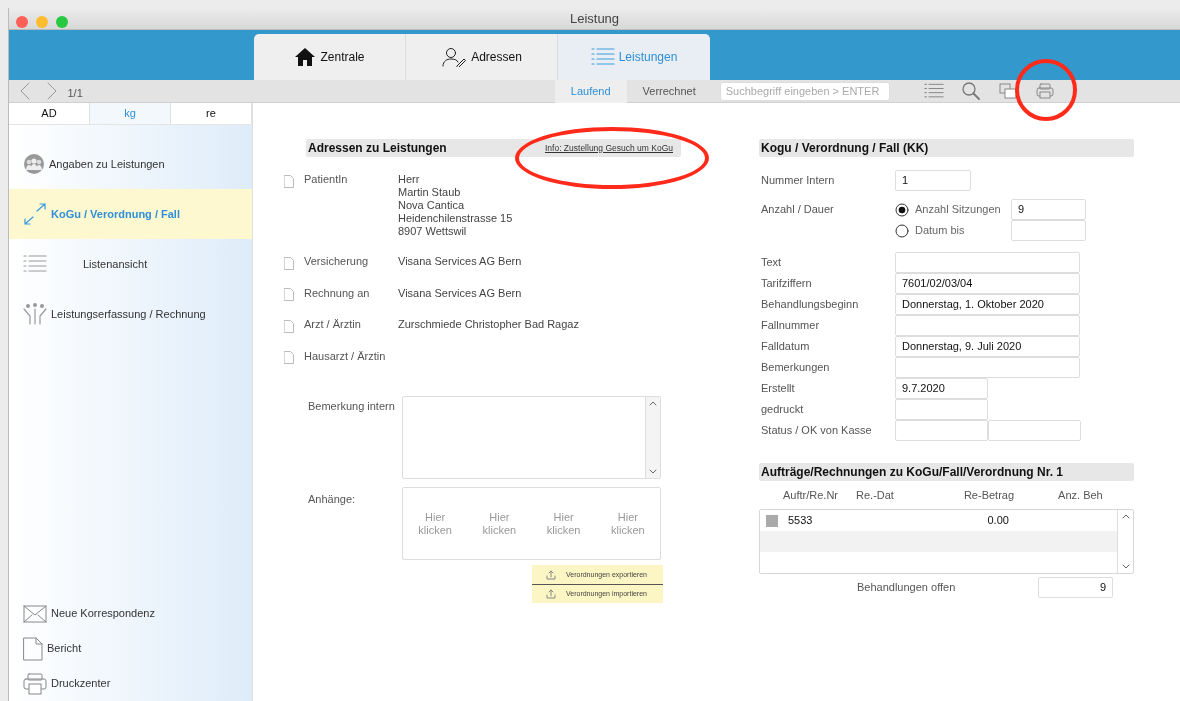  What do you see at coordinates (772, 520) in the screenshot?
I see `row-status-icon` at bounding box center [772, 520].